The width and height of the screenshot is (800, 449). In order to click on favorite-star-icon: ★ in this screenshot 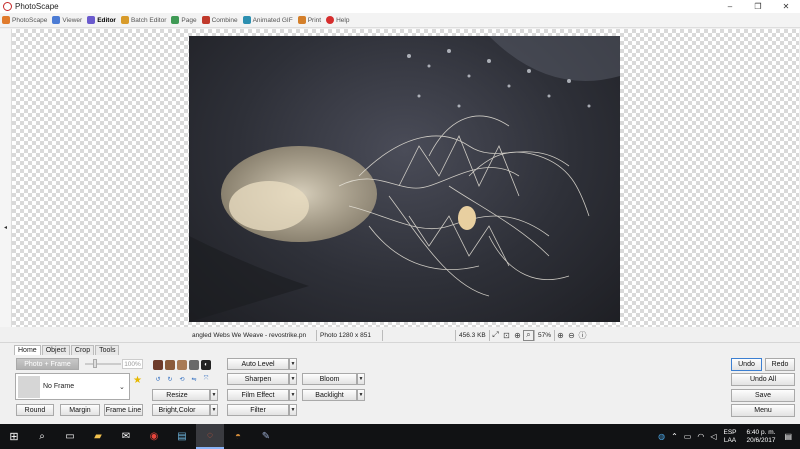, I will do `click(137, 380)`.